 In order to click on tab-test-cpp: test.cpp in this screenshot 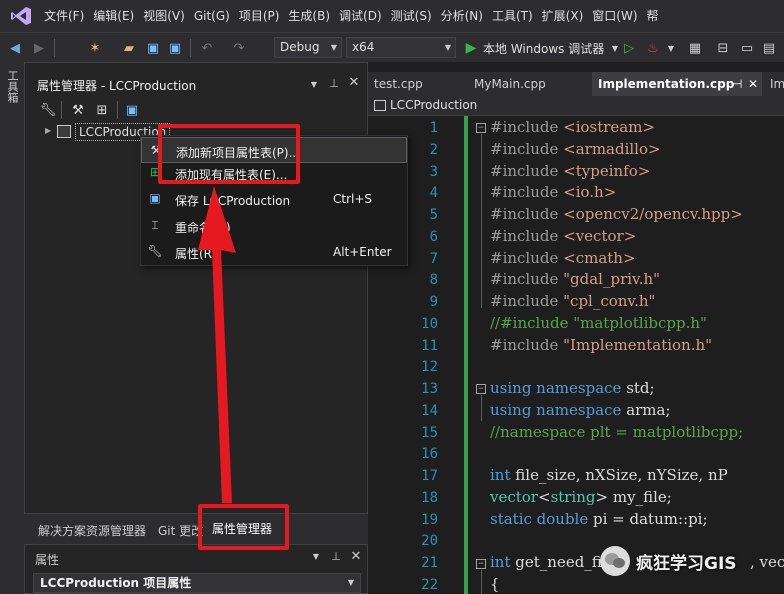, I will do `click(417, 84)`.